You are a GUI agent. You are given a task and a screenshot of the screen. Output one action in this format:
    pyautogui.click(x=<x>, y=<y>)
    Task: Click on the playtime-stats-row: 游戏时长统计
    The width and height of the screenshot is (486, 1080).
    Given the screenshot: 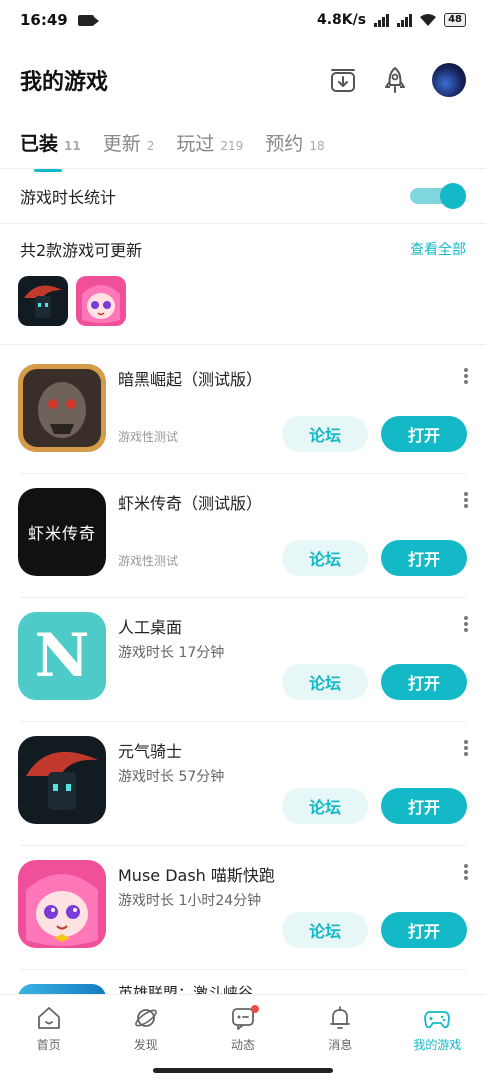 What is the action you would take?
    pyautogui.click(x=243, y=196)
    